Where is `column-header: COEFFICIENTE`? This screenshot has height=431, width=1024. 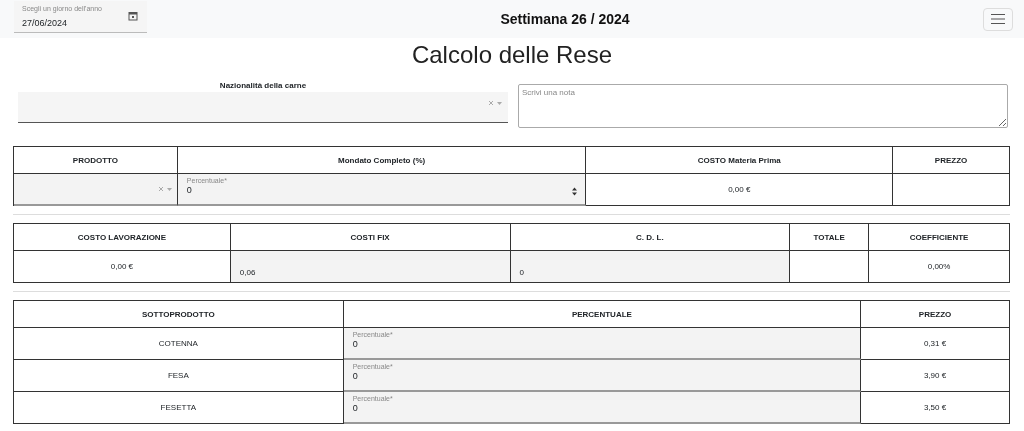 column-header: COEFFICIENTE is located at coordinates (939, 237).